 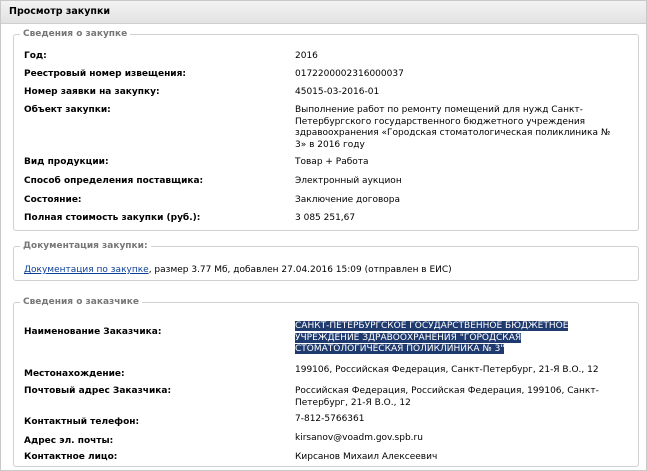 I want to click on field-year-label: Год:, so click(x=35, y=56).